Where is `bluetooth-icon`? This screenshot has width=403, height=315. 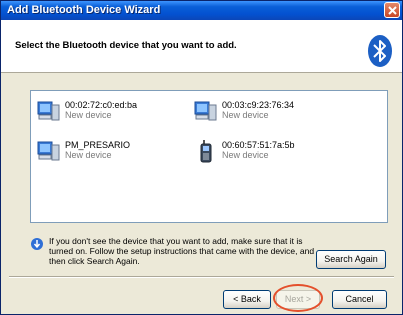
bluetooth-icon is located at coordinates (380, 51).